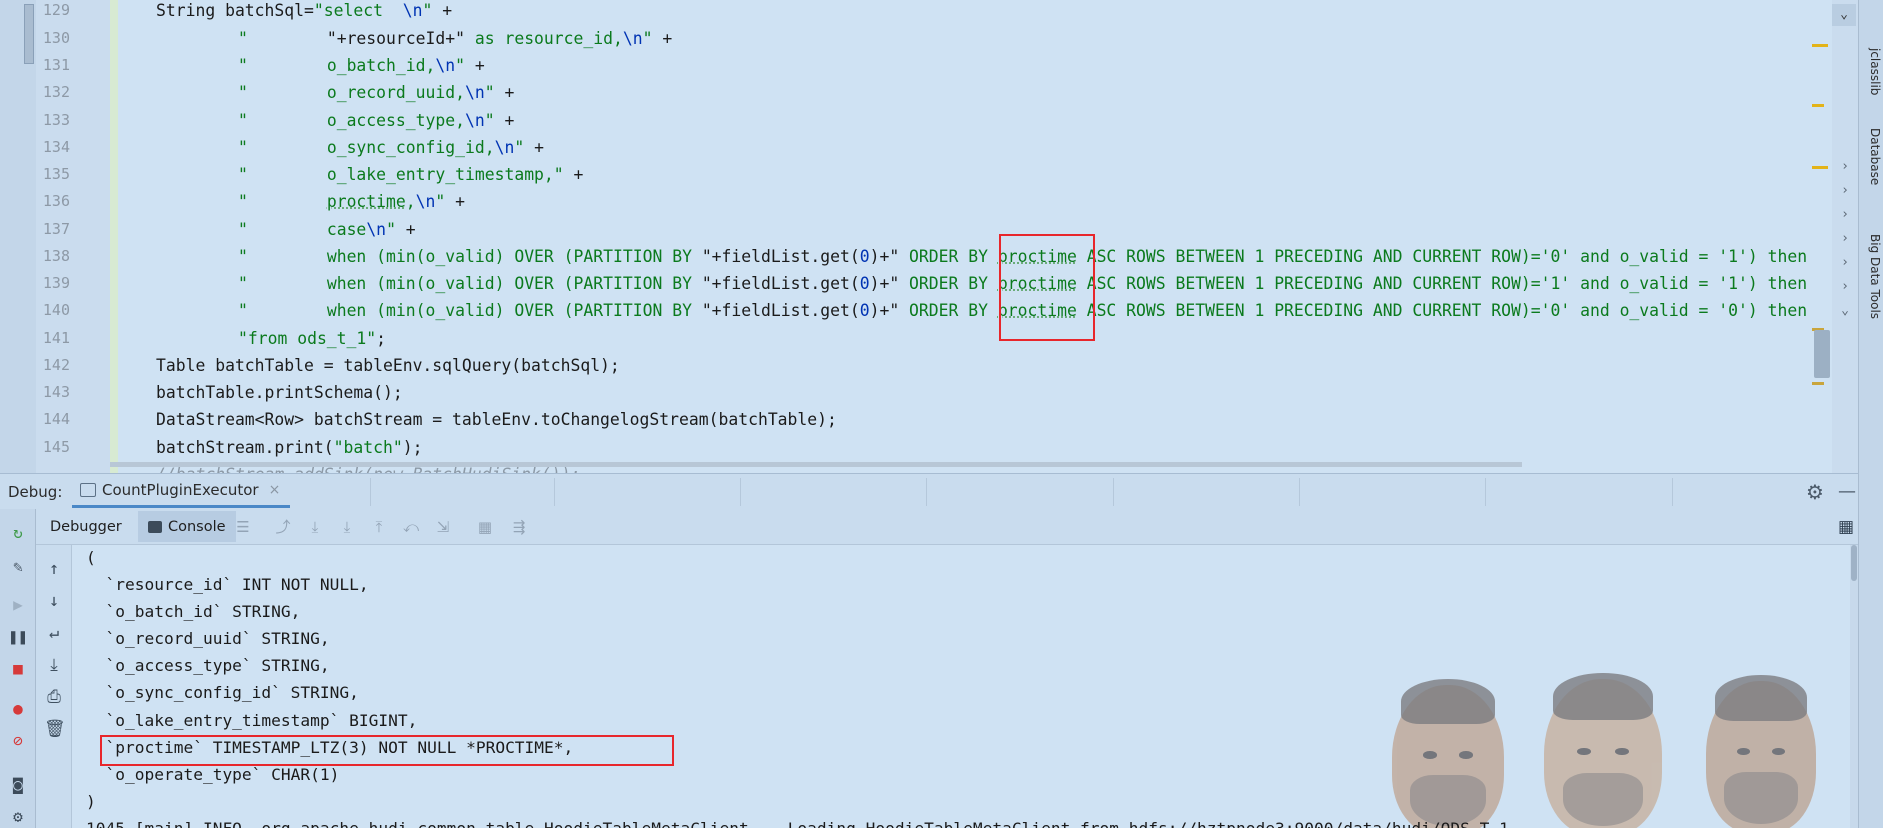 The height and width of the screenshot is (828, 1883). What do you see at coordinates (376, 120) in the screenshot?
I see `code-line: " o_access_type,\n" +` at bounding box center [376, 120].